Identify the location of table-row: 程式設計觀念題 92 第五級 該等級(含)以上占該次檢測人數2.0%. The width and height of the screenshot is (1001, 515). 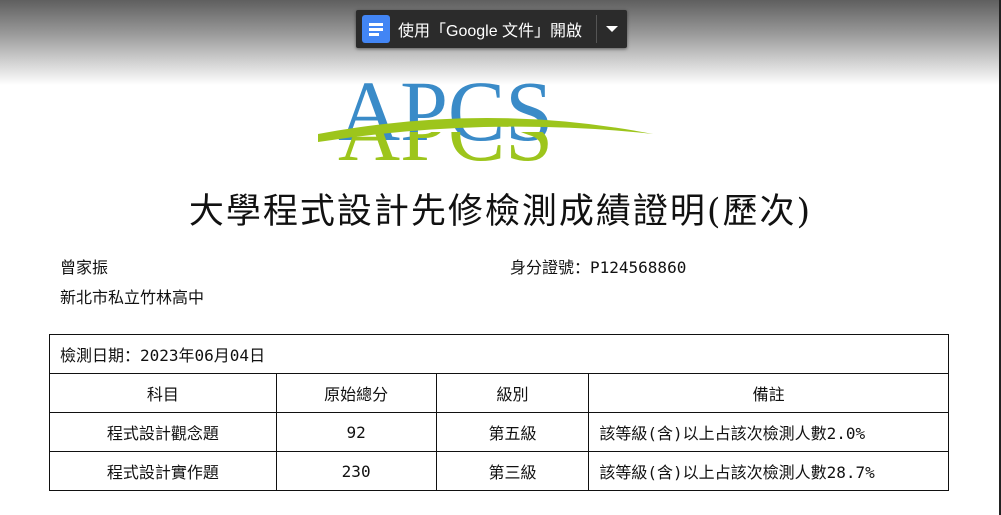
(499, 432).